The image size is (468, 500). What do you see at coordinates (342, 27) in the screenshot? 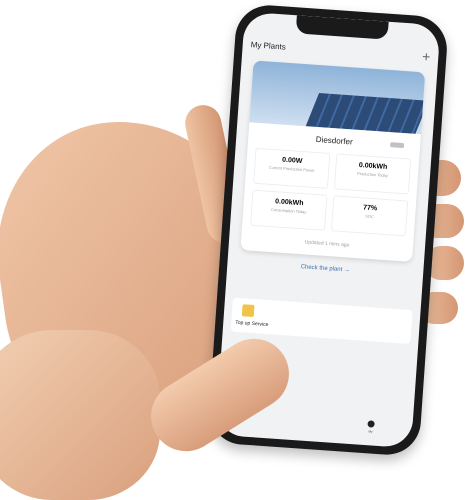
I see `phone-notch` at bounding box center [342, 27].